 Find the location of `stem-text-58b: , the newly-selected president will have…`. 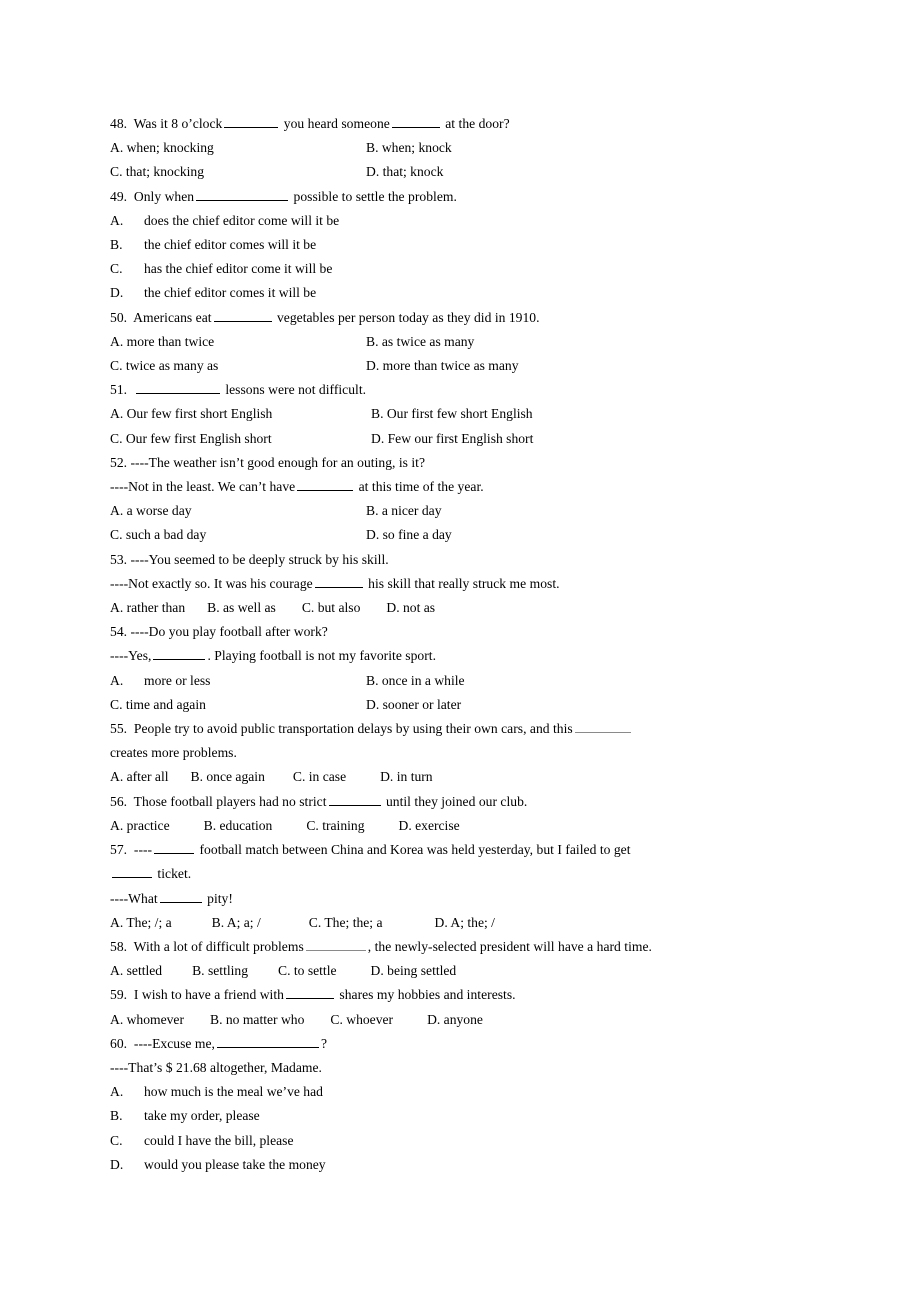

stem-text-58b: , the newly-selected president will have… is located at coordinates (509, 946).